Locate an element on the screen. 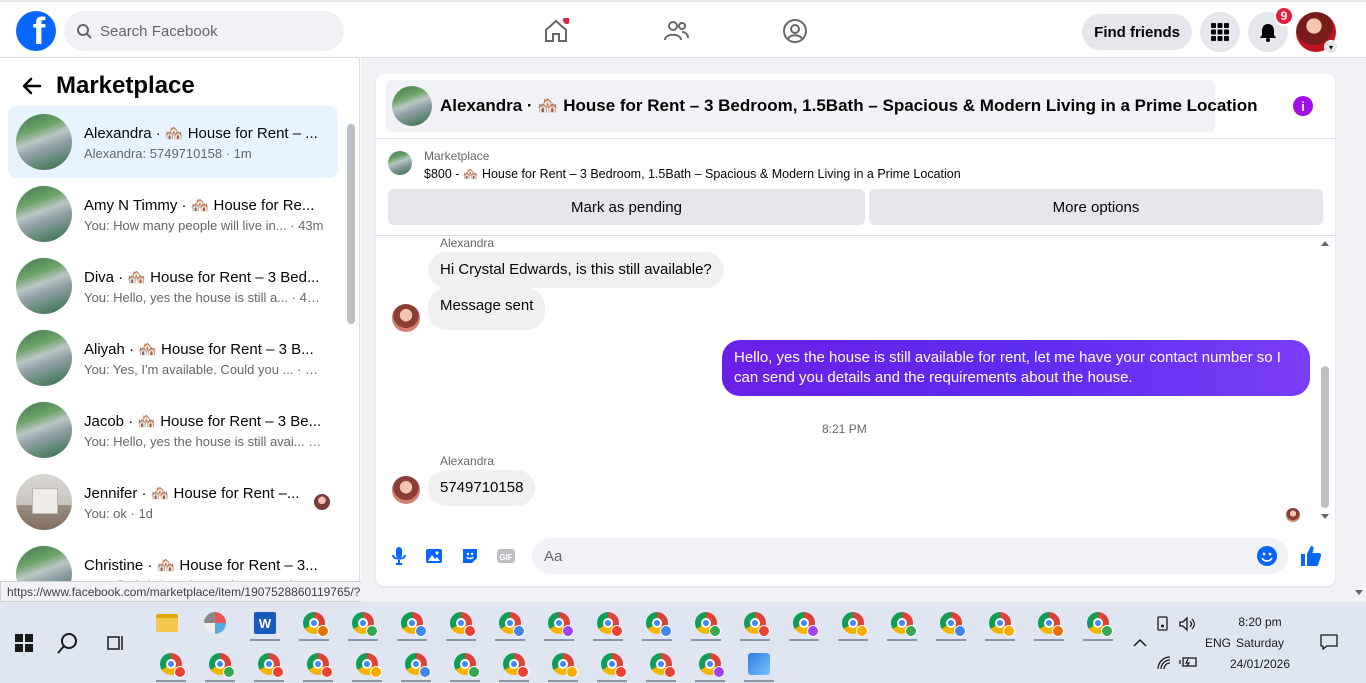 Image resolution: width=1366 pixels, height=683 pixels. sidebar-scrollbar is located at coordinates (351, 224).